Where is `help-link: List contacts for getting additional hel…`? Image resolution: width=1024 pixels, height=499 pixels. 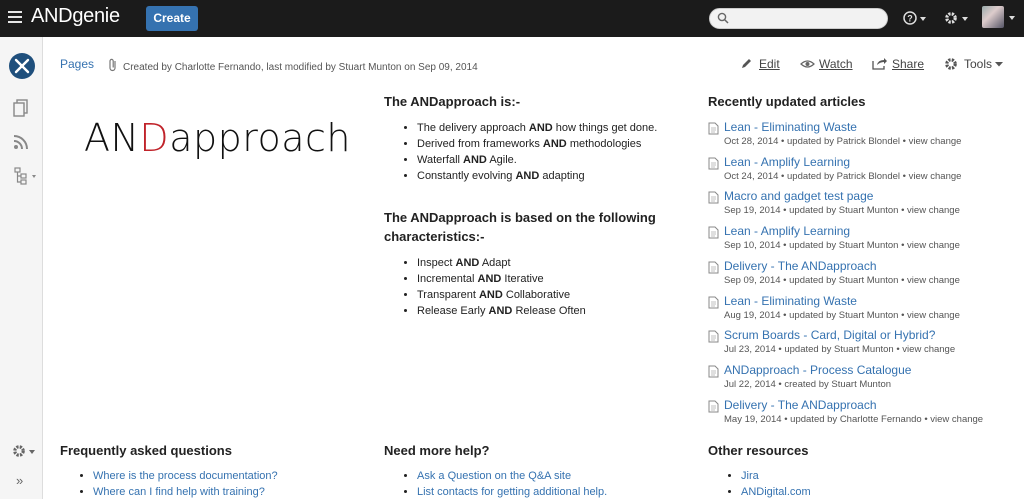
help-link: List contacts for getting additional hel… is located at coordinates (512, 492).